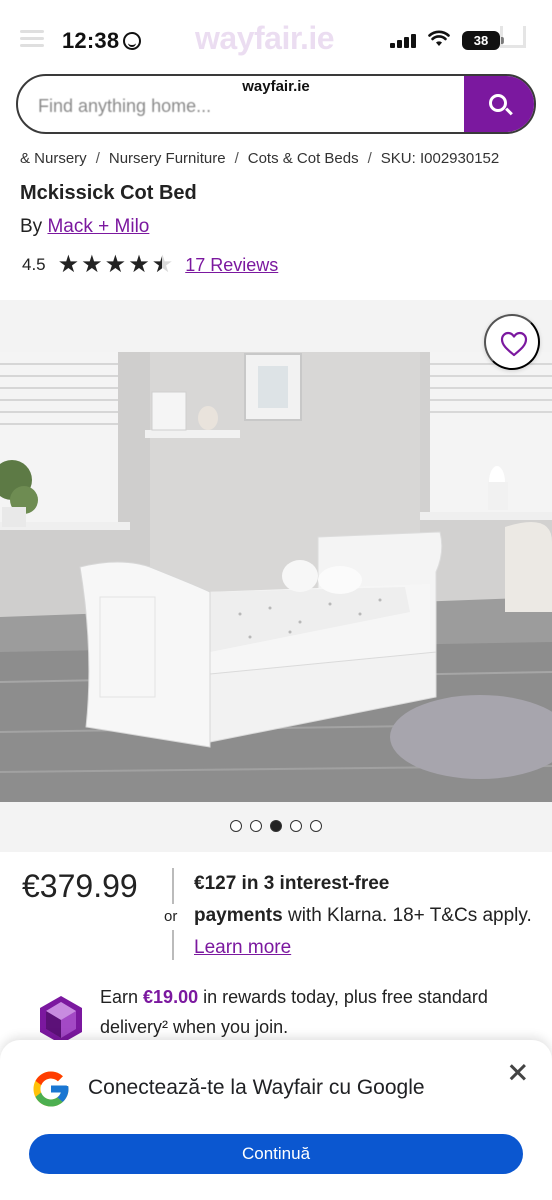 Image resolution: width=552 pixels, height=1200 pixels. I want to click on google-logo-icon, so click(51, 1089).